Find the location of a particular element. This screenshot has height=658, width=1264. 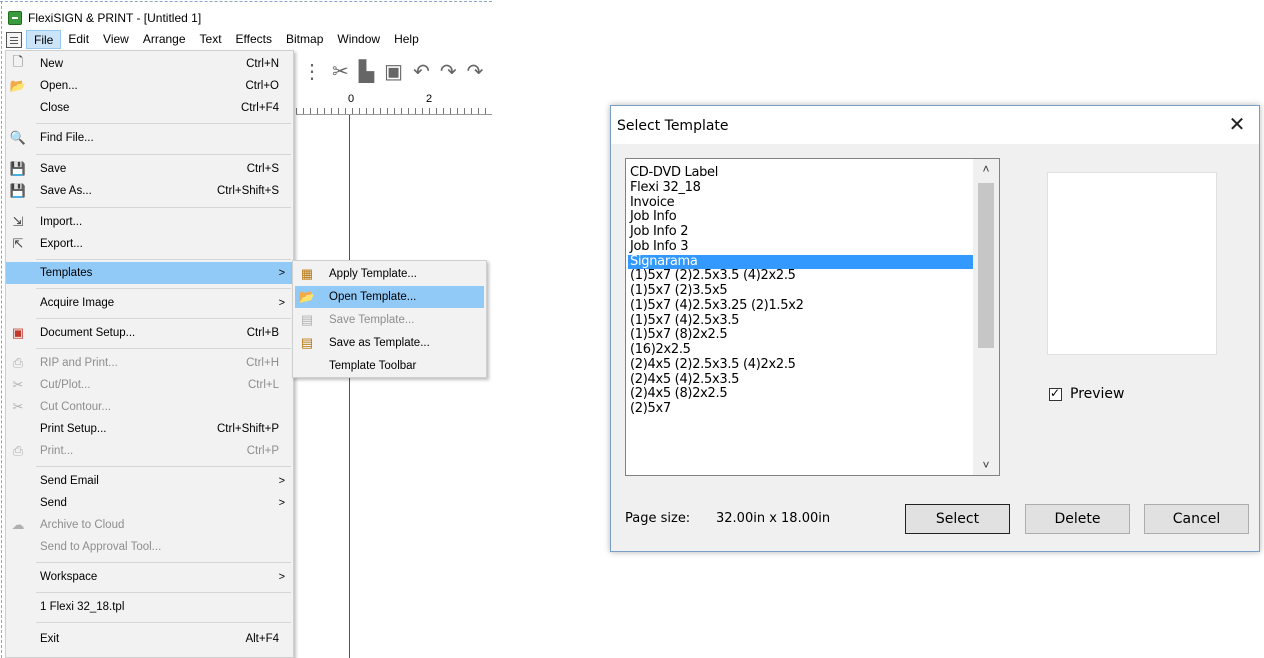

template-list-item: Flexi 32_18 is located at coordinates (802, 188).